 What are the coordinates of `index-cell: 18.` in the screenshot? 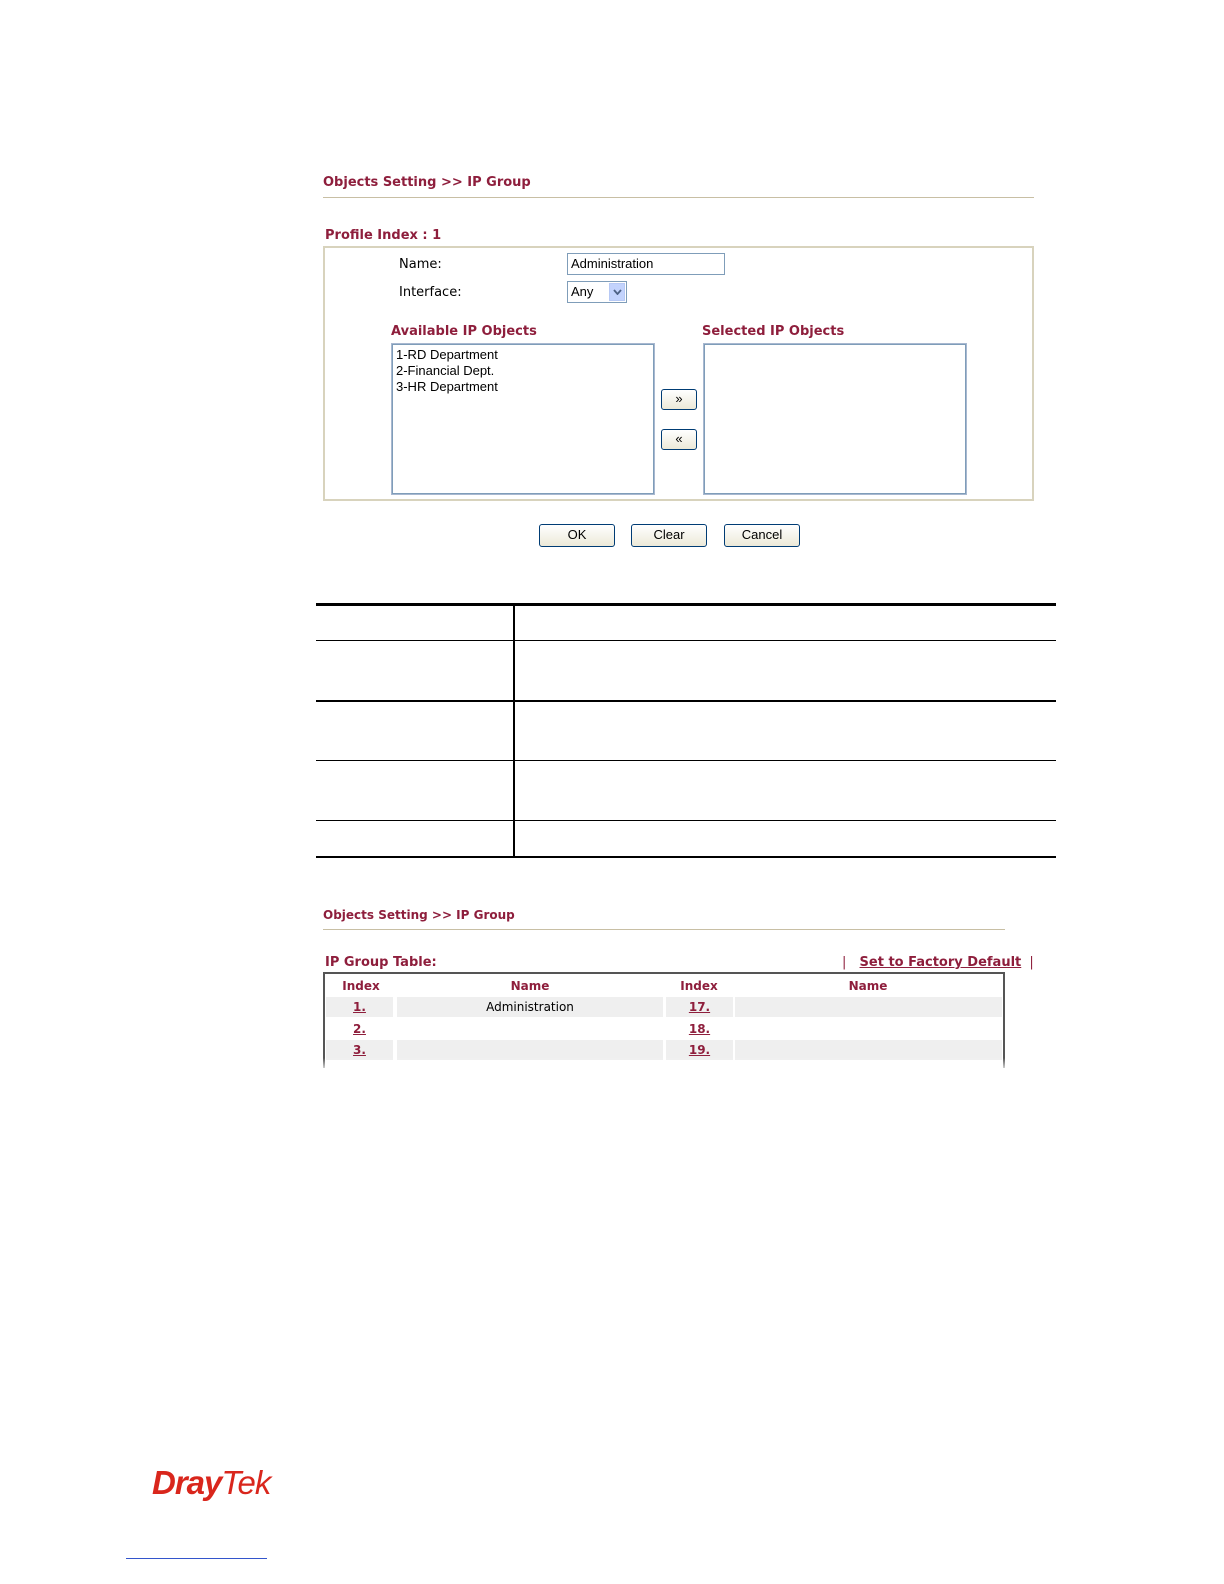 It's located at (699, 1029).